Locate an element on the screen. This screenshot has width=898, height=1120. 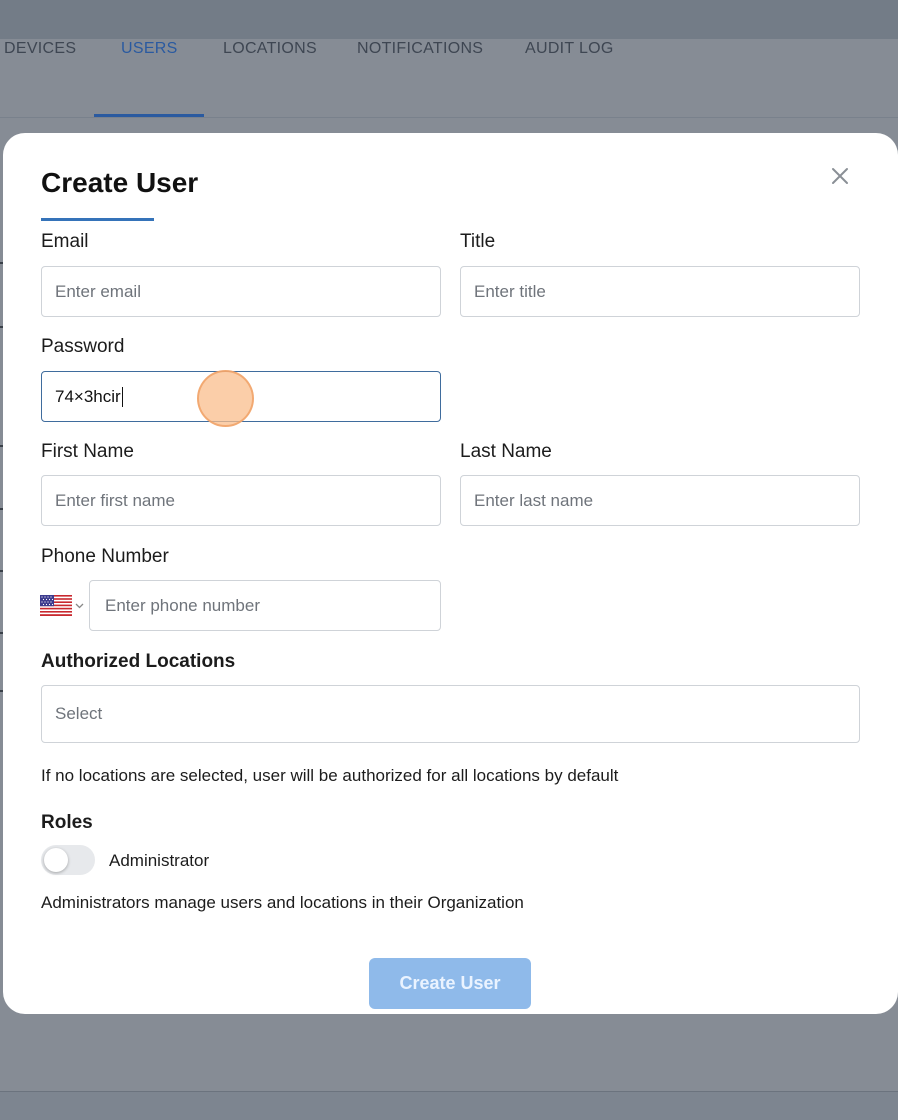
last-name-placeholder: Enter last name is located at coordinates (534, 500).